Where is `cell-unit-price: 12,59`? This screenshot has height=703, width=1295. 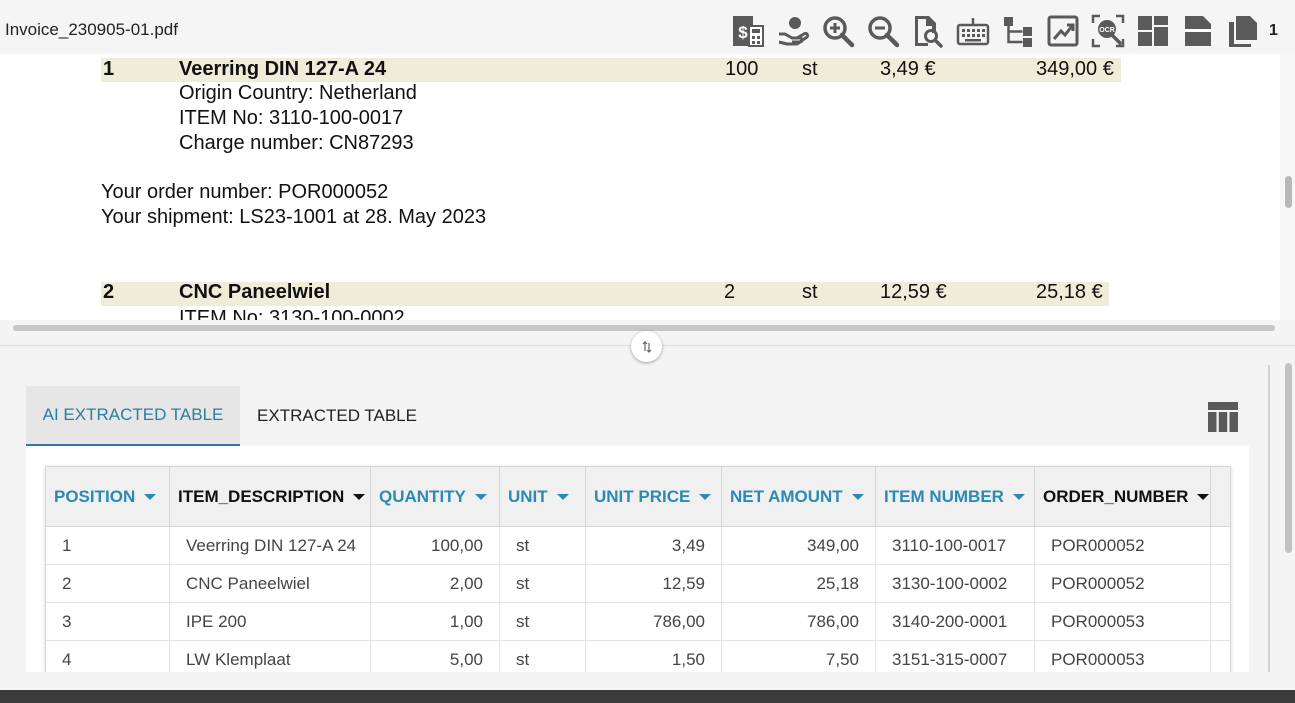 cell-unit-price: 12,59 is located at coordinates (654, 584).